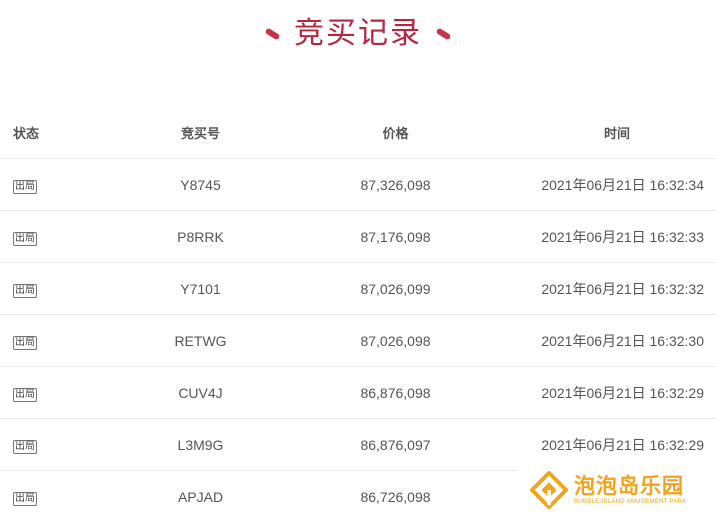 The width and height of the screenshot is (716, 514). What do you see at coordinates (200, 444) in the screenshot?
I see `bid-no-cell: L3M9G` at bounding box center [200, 444].